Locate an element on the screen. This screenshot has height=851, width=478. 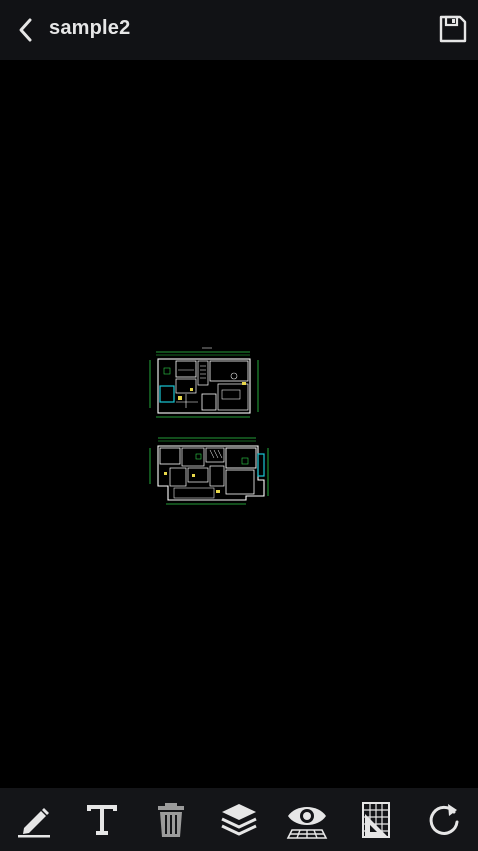
save-button is located at coordinates (453, 29).